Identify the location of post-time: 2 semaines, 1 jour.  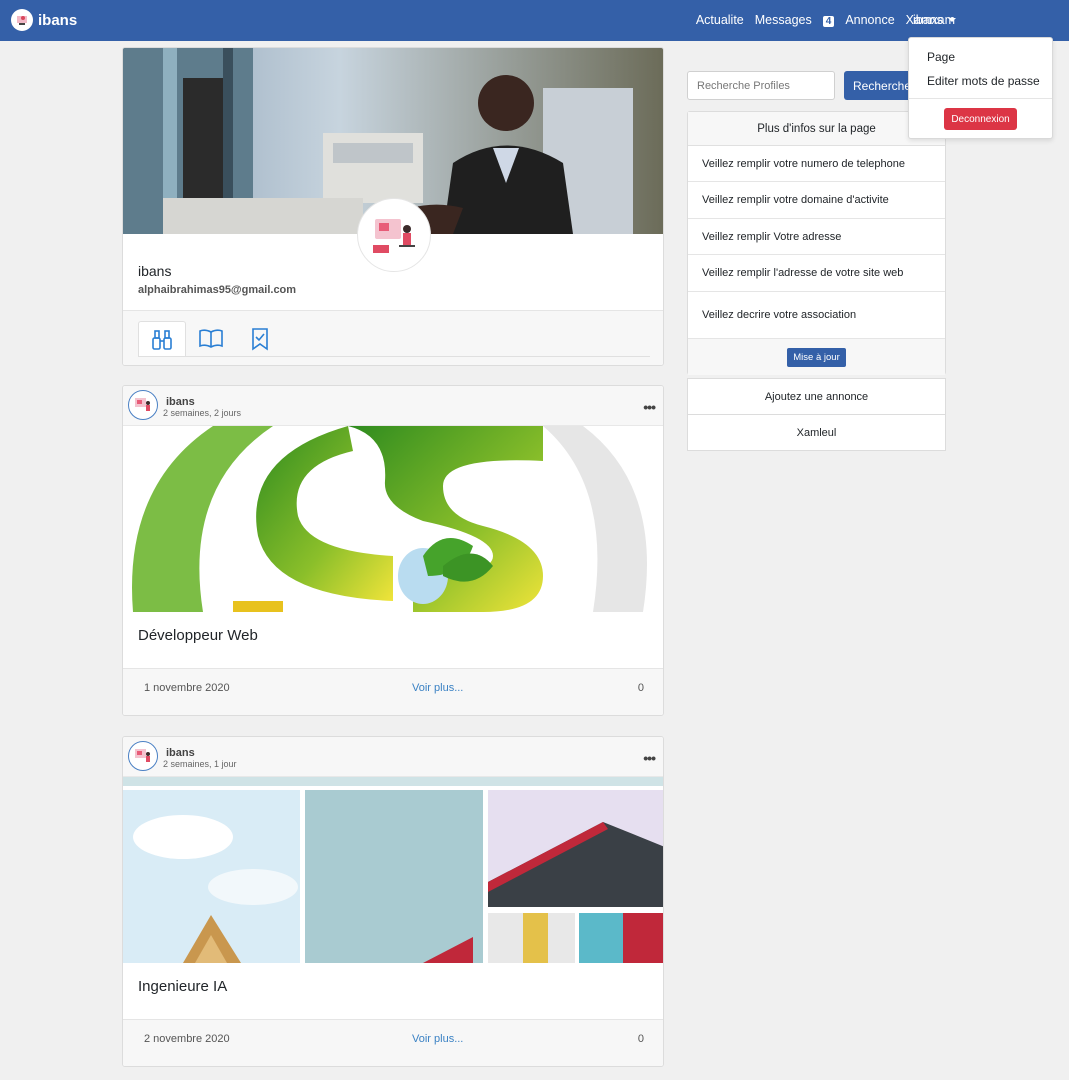
(200, 764).